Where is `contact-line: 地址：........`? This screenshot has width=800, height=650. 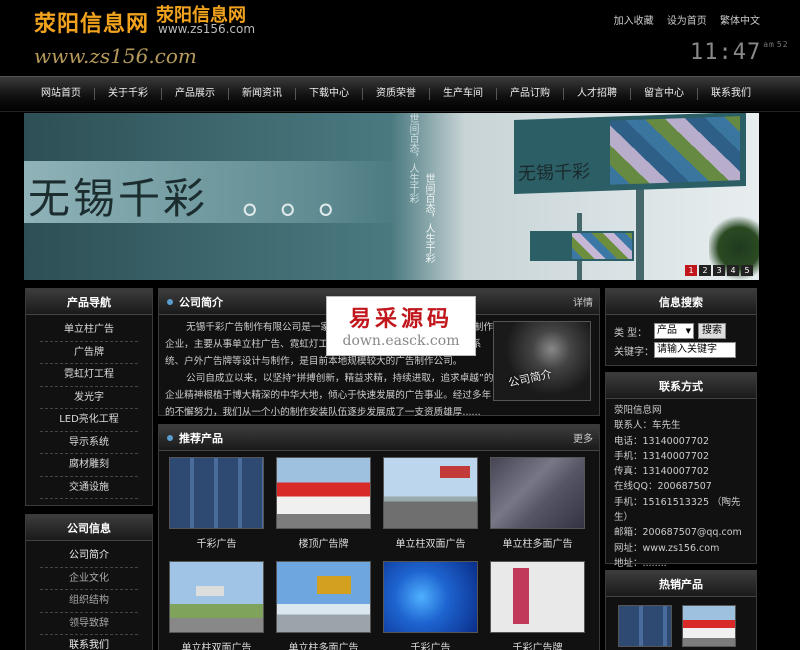
contact-line: 地址：........ is located at coordinates (640, 563).